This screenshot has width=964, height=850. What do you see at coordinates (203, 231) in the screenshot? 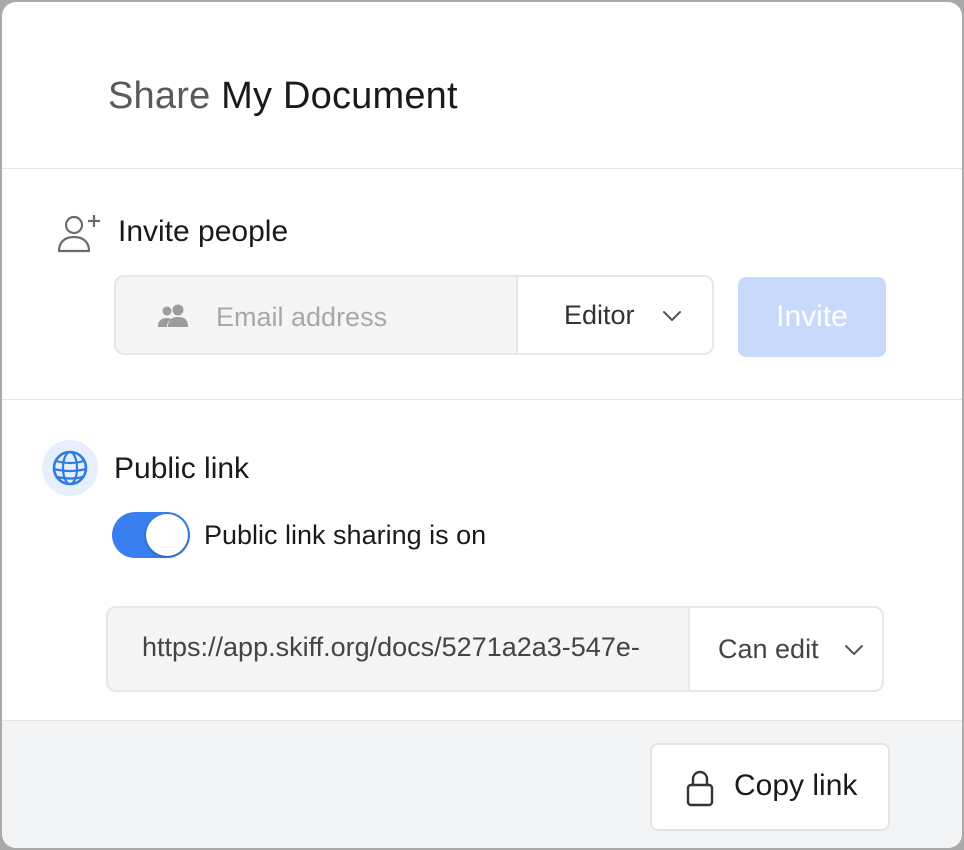
I see `invite-section-title: Invite people` at bounding box center [203, 231].